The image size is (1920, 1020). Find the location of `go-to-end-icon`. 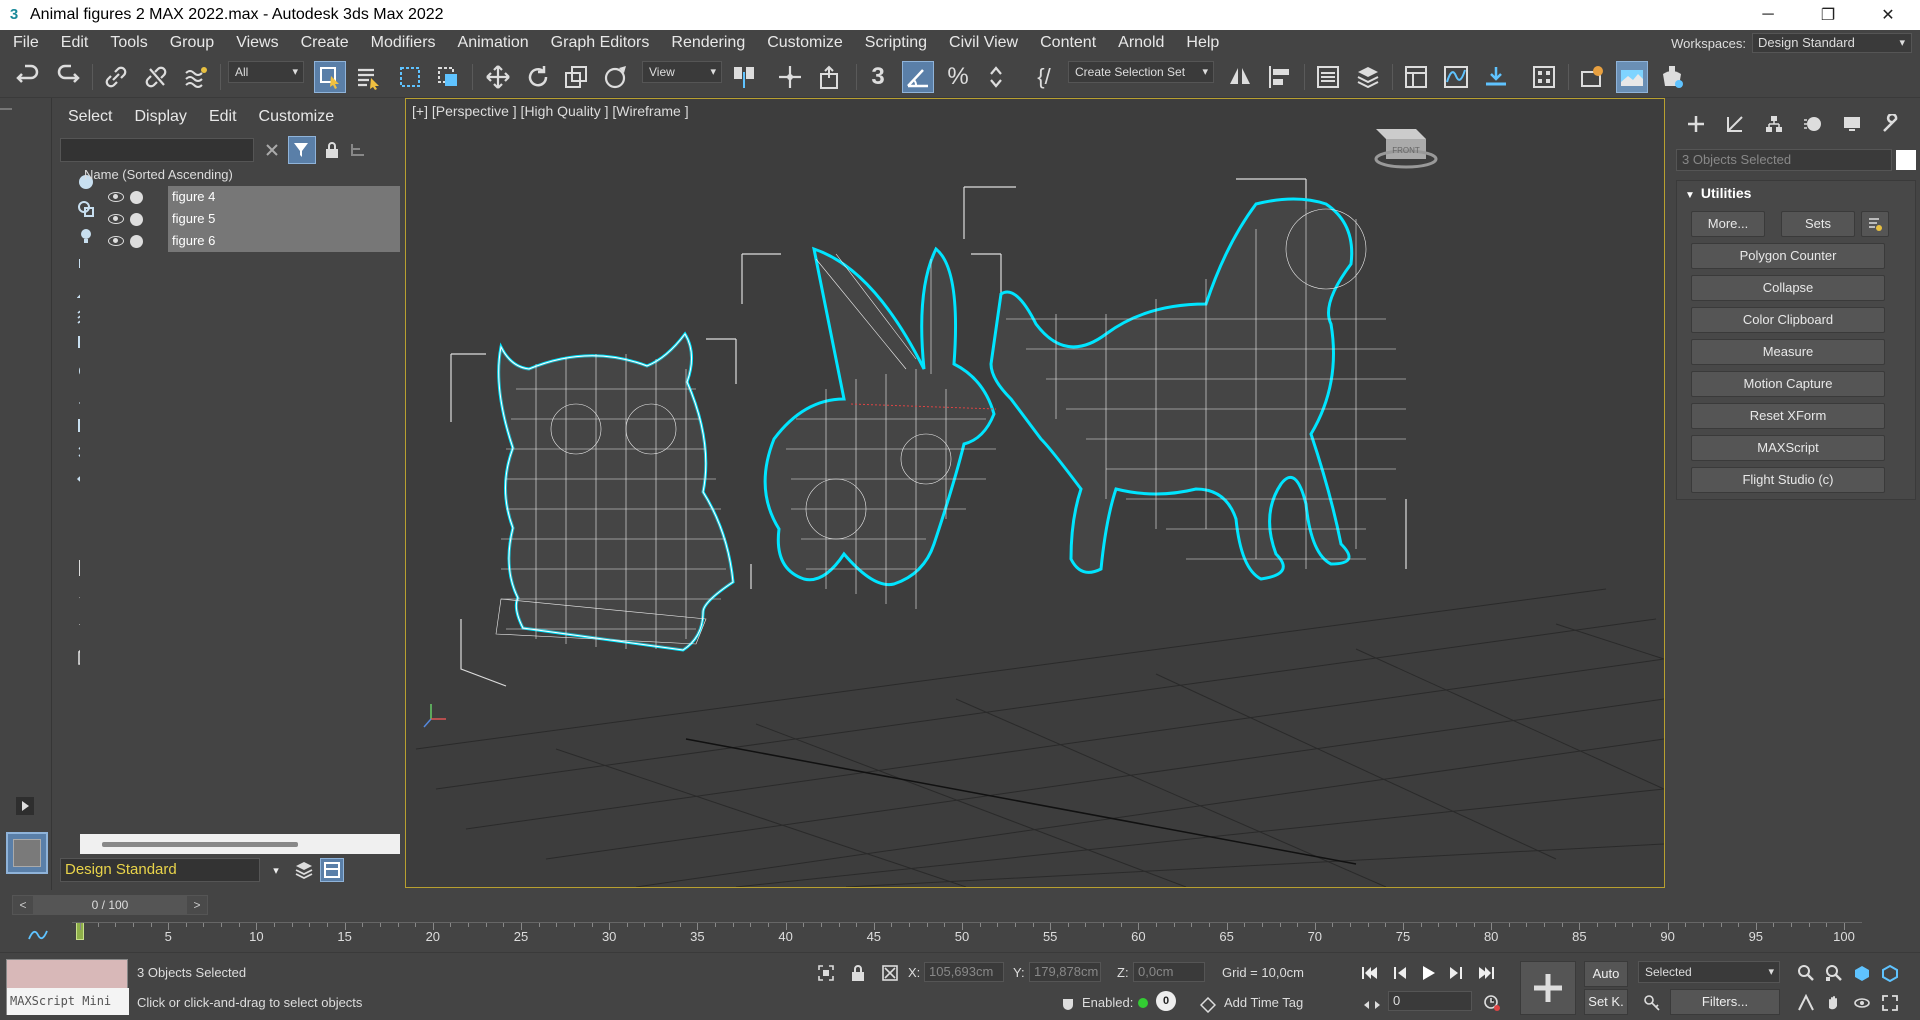

go-to-end-icon is located at coordinates (1486, 973).